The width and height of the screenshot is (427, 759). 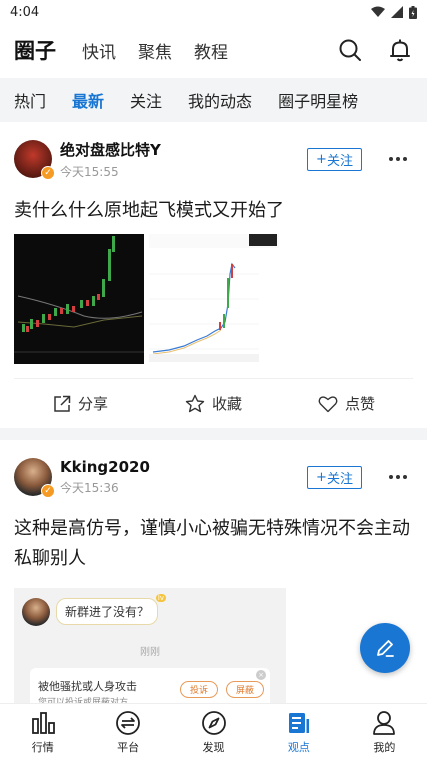 I want to click on post-image-chart-dark, so click(x=79, y=299).